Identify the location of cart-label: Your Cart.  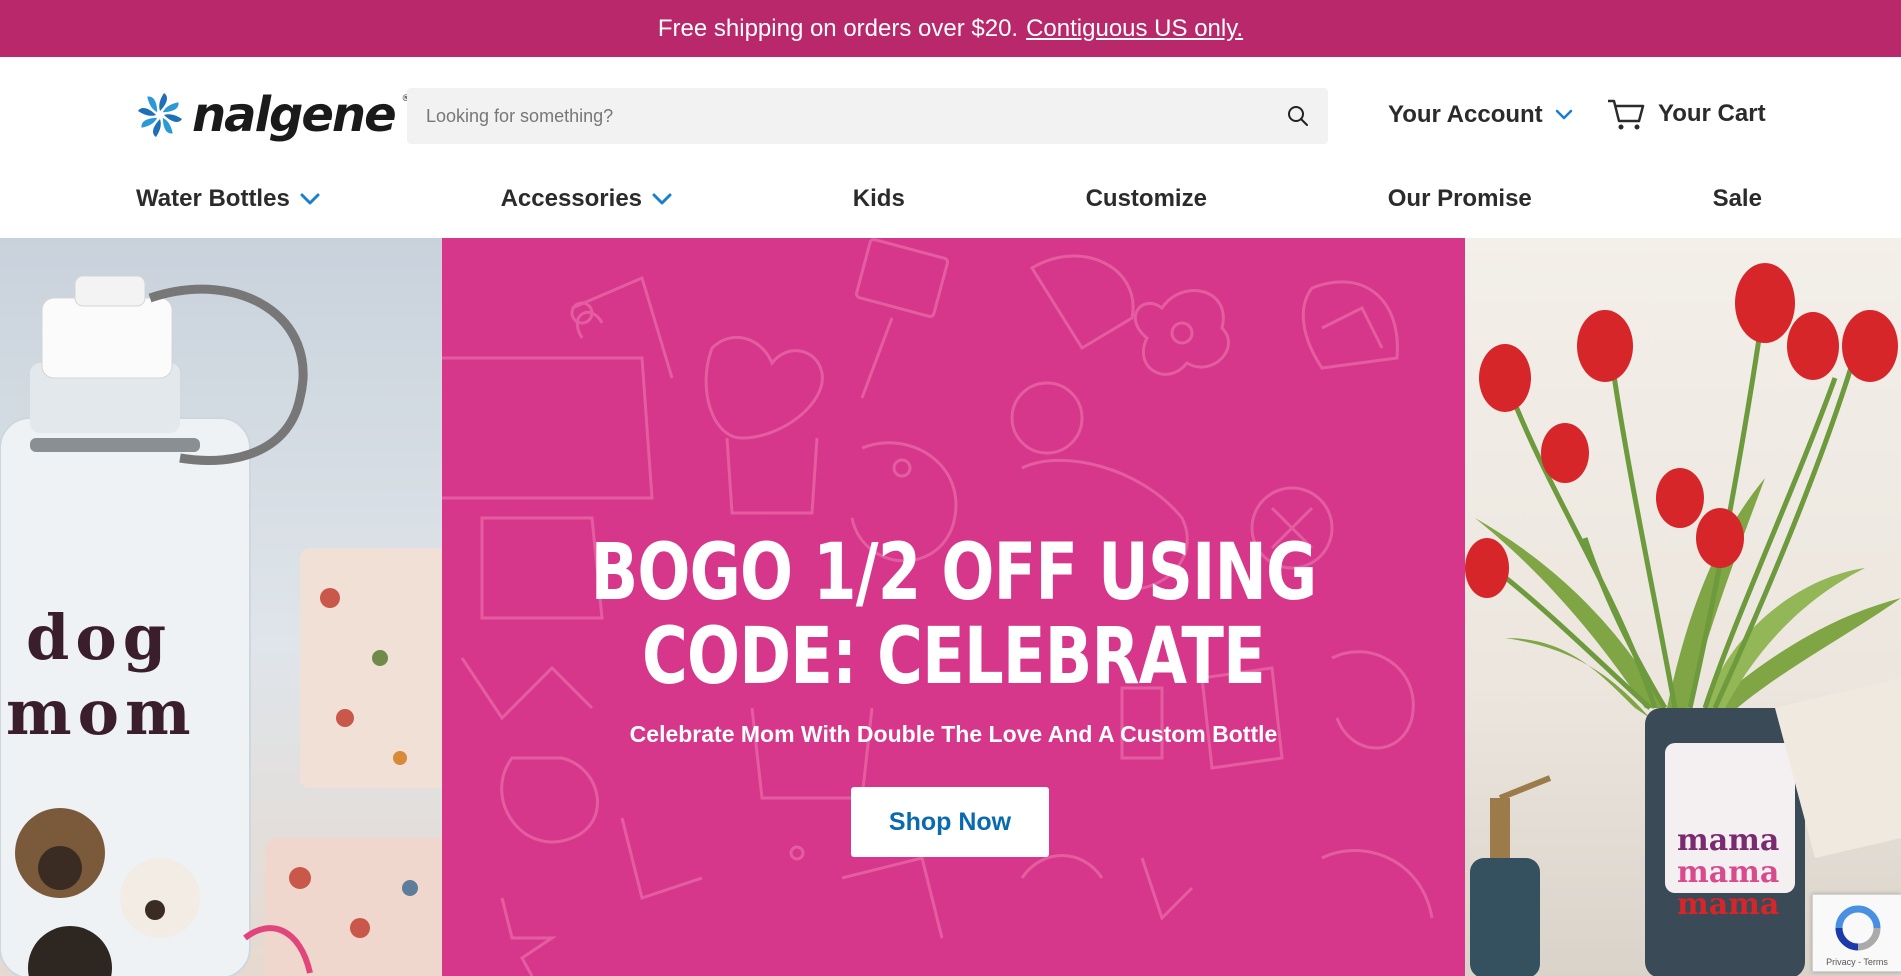
(1712, 113).